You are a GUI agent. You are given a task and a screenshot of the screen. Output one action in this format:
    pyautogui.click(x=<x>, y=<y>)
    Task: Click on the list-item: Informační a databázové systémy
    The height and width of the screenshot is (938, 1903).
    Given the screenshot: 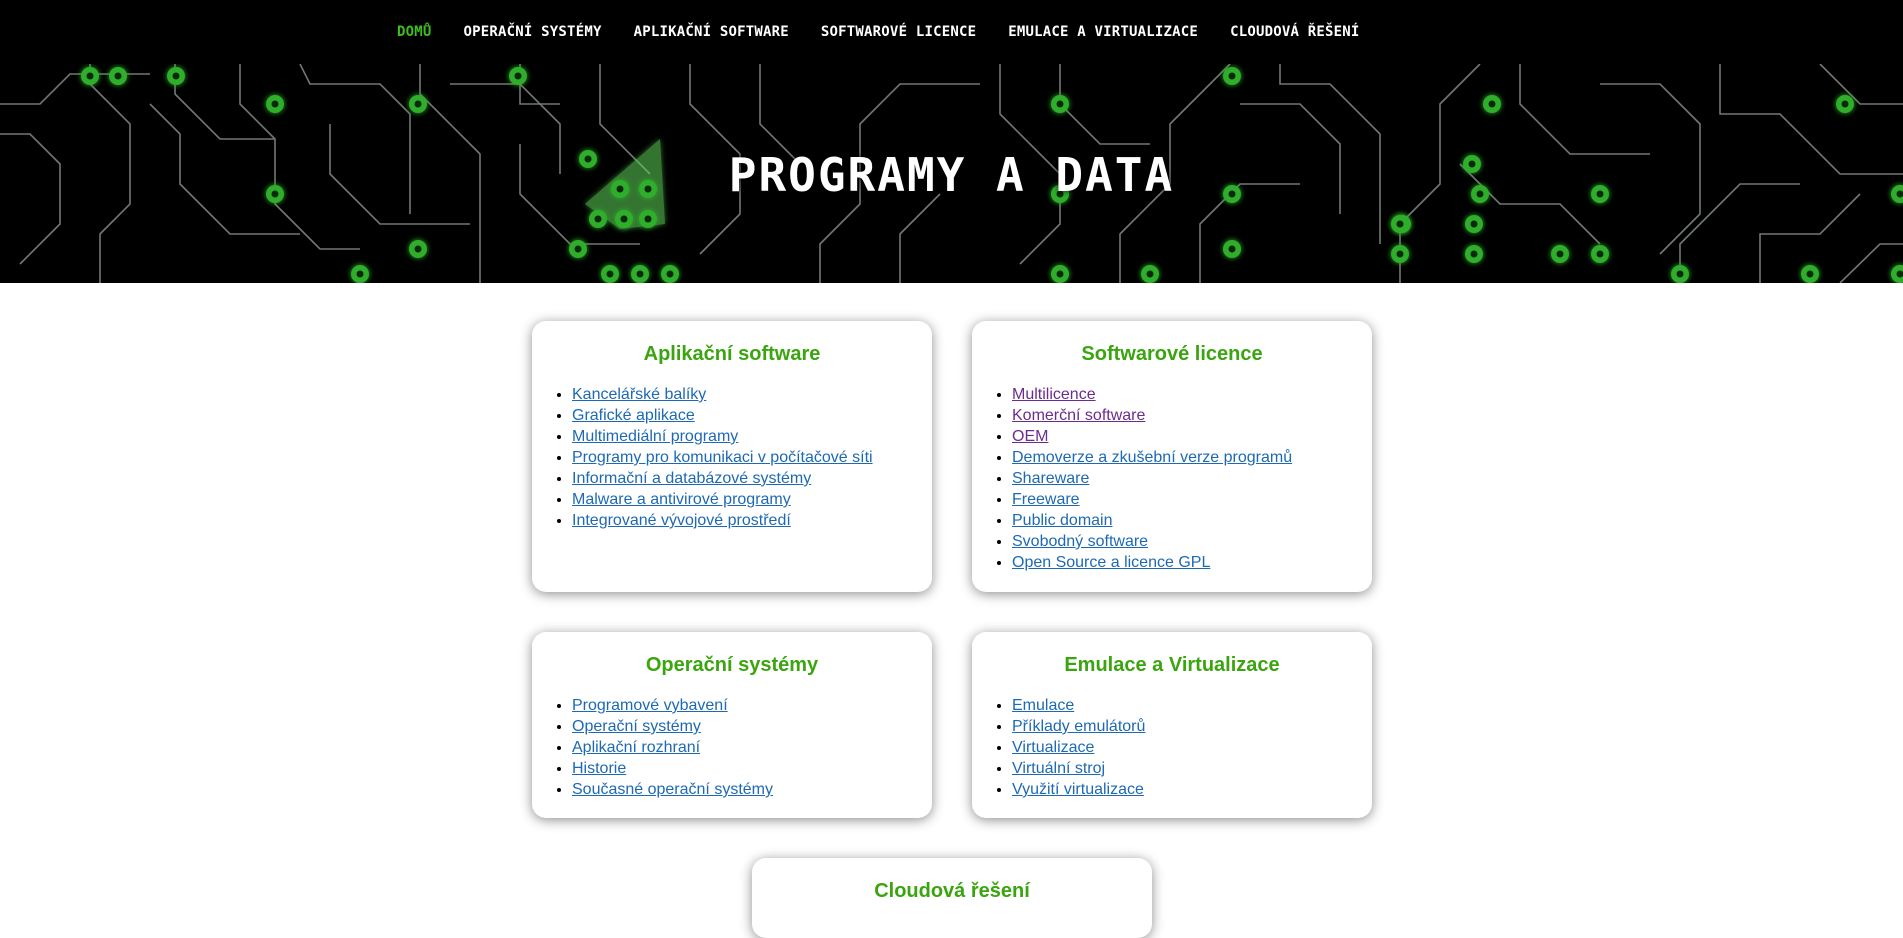 What is the action you would take?
    pyautogui.click(x=752, y=478)
    